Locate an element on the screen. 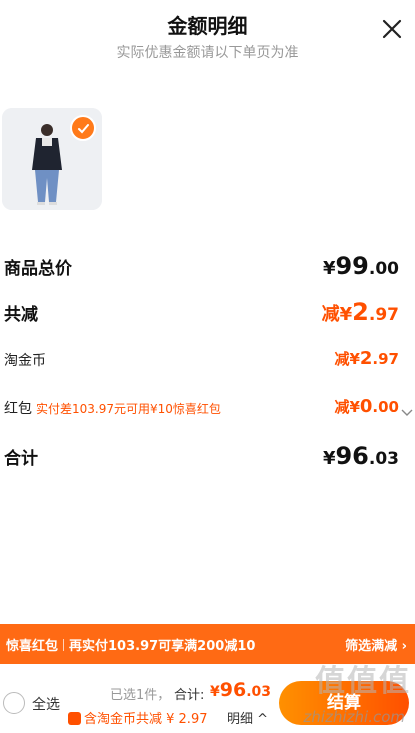 This screenshot has height=733, width=415. product-thumbnail is located at coordinates (52, 159).